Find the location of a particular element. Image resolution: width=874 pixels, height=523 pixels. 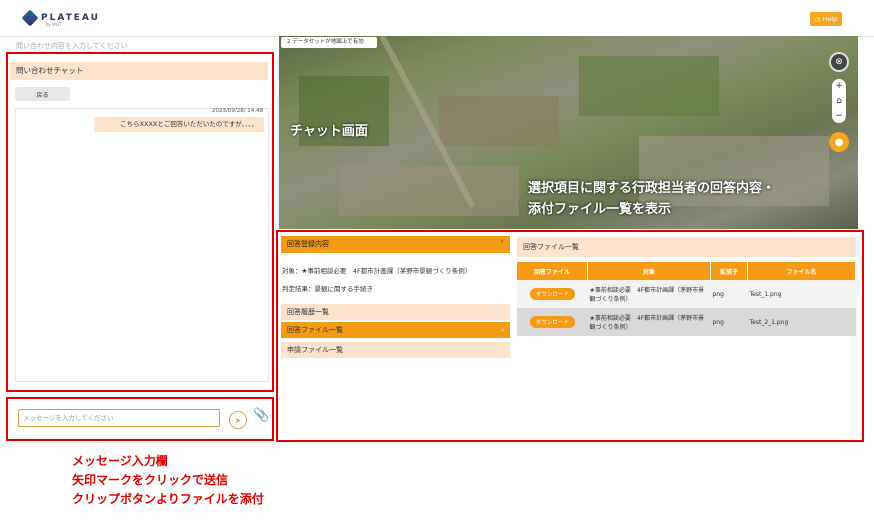

message-timestamp: 2023/09/28/ 14:48 is located at coordinates (238, 111).